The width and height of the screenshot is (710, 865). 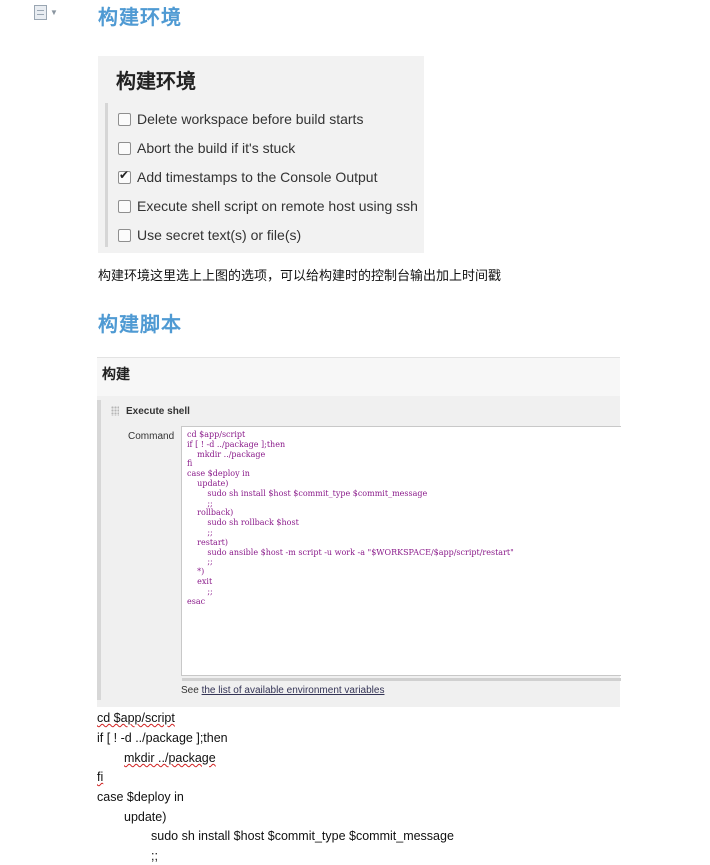 What do you see at coordinates (140, 18) in the screenshot?
I see `heading-build-environment: 构建环境` at bounding box center [140, 18].